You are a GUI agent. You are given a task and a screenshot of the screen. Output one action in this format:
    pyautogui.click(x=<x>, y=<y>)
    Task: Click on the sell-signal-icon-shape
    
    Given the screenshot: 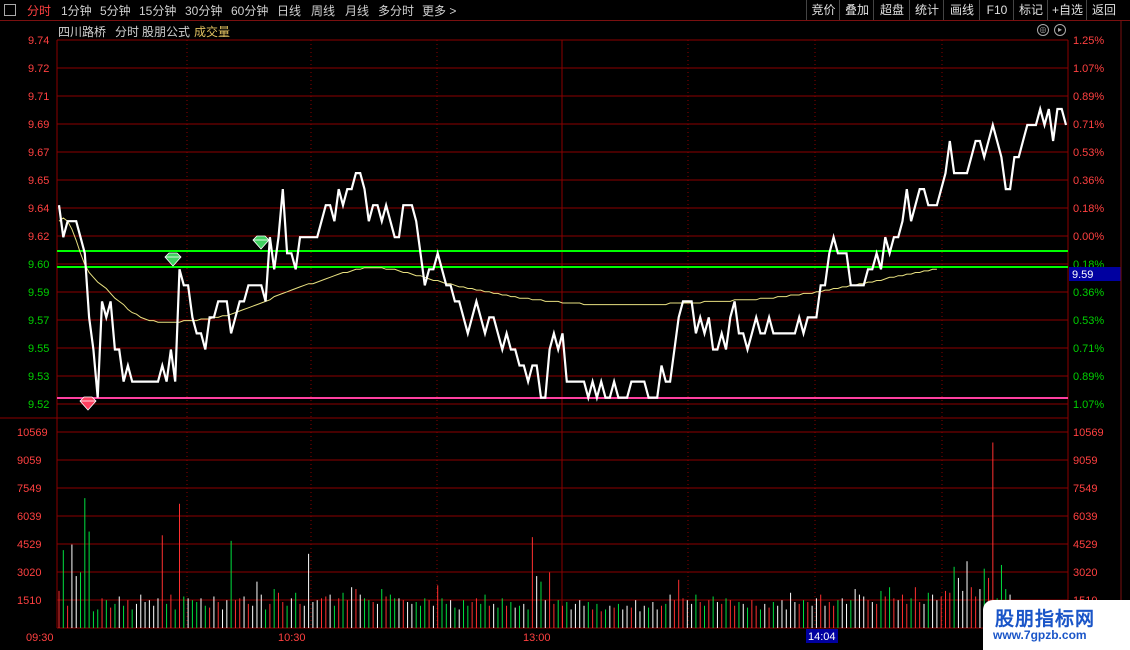 What is the action you would take?
    pyautogui.click(x=88, y=403)
    